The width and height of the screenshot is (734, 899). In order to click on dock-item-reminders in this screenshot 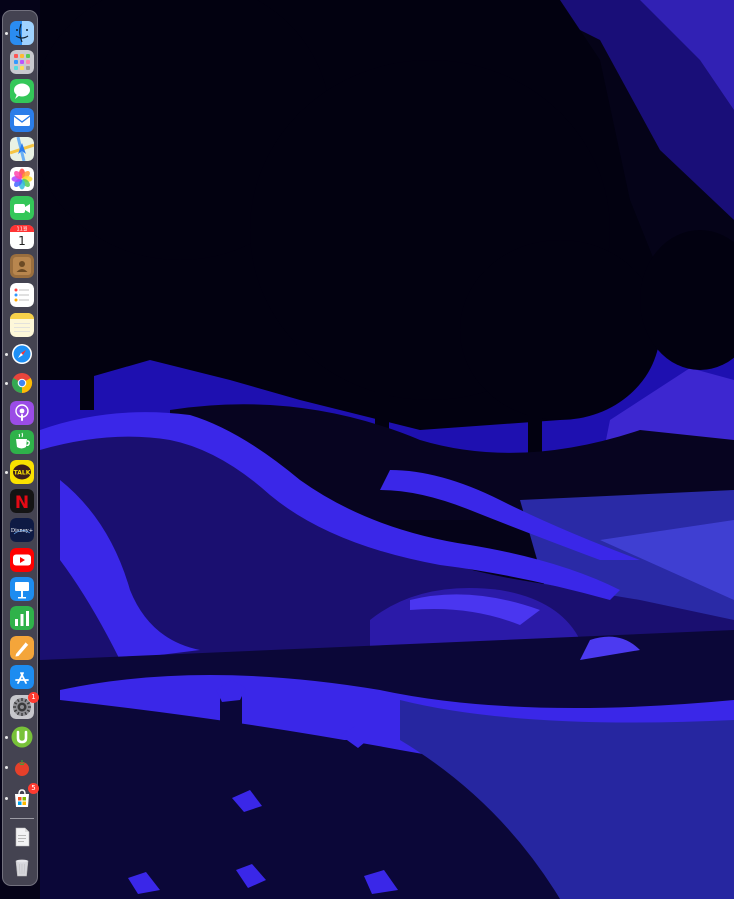, I will do `click(22, 295)`.